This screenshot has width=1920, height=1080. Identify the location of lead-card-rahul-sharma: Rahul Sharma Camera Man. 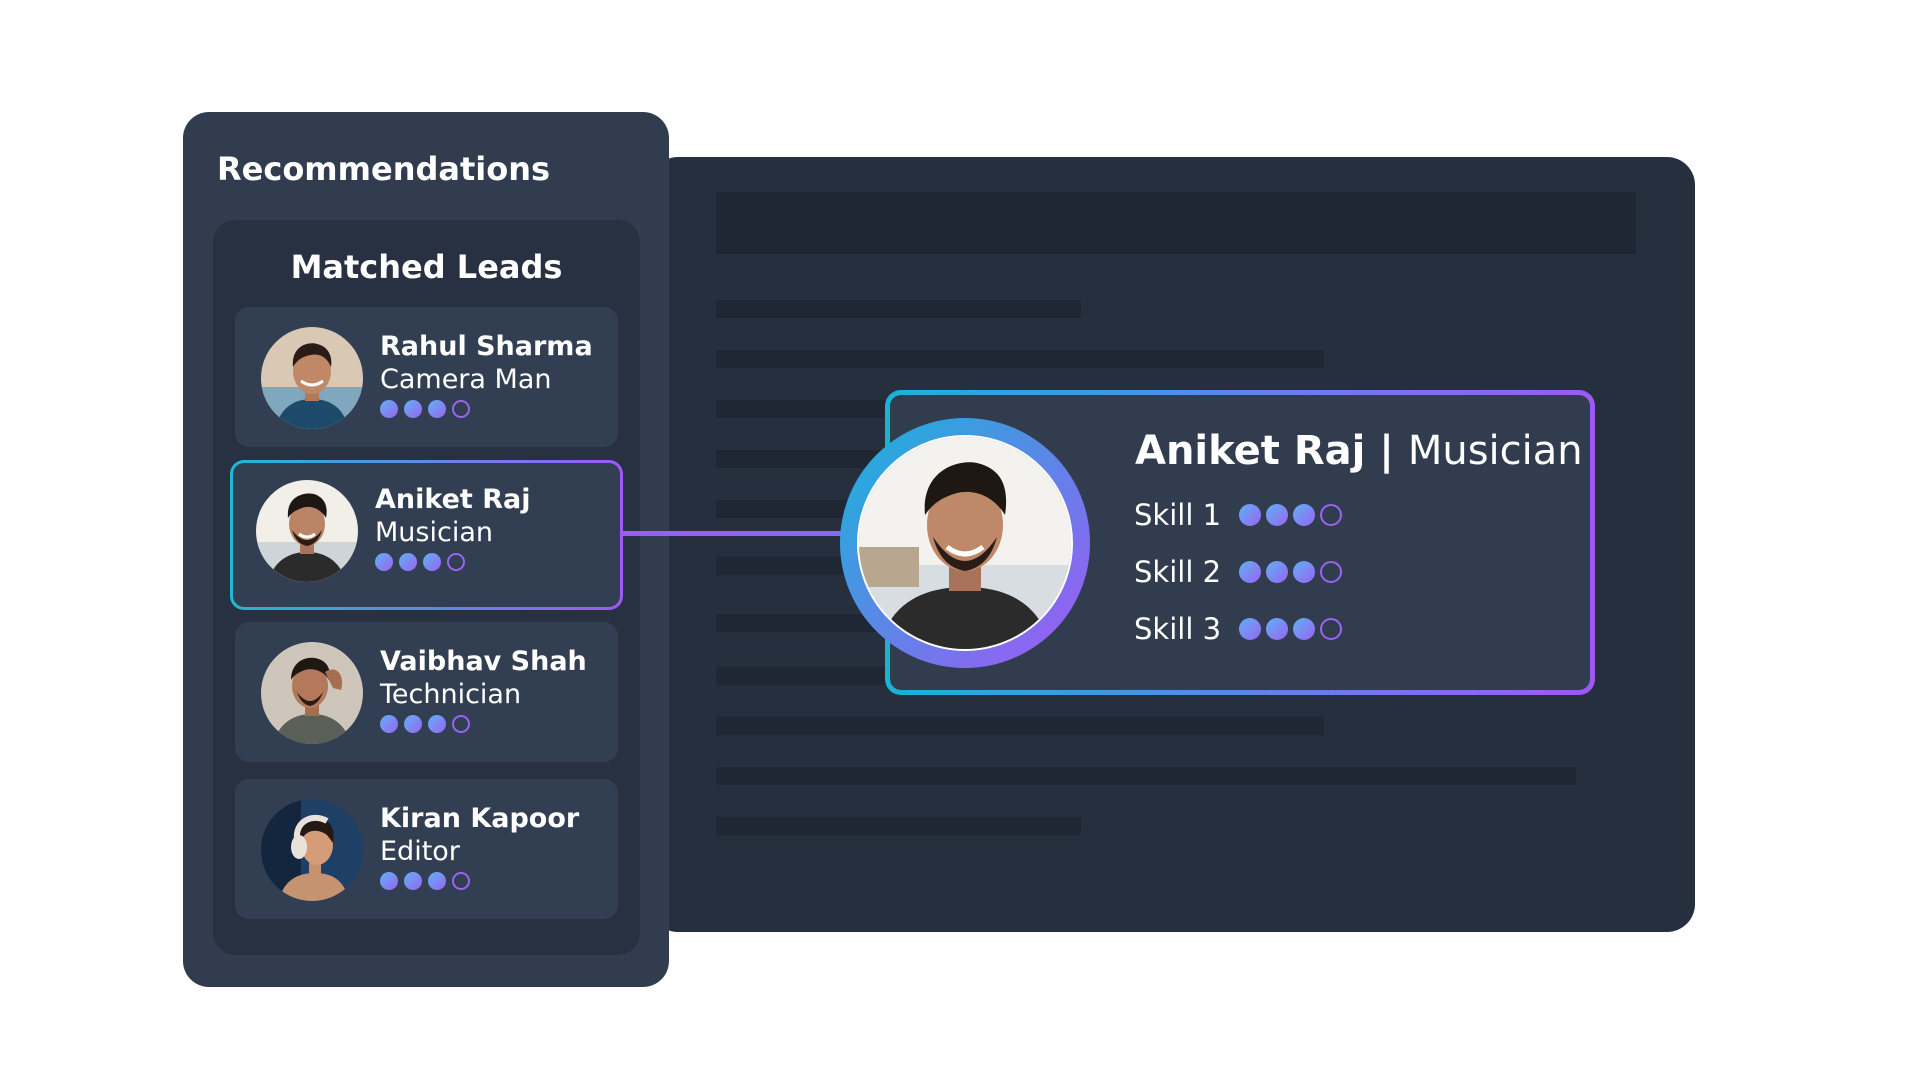
(426, 377).